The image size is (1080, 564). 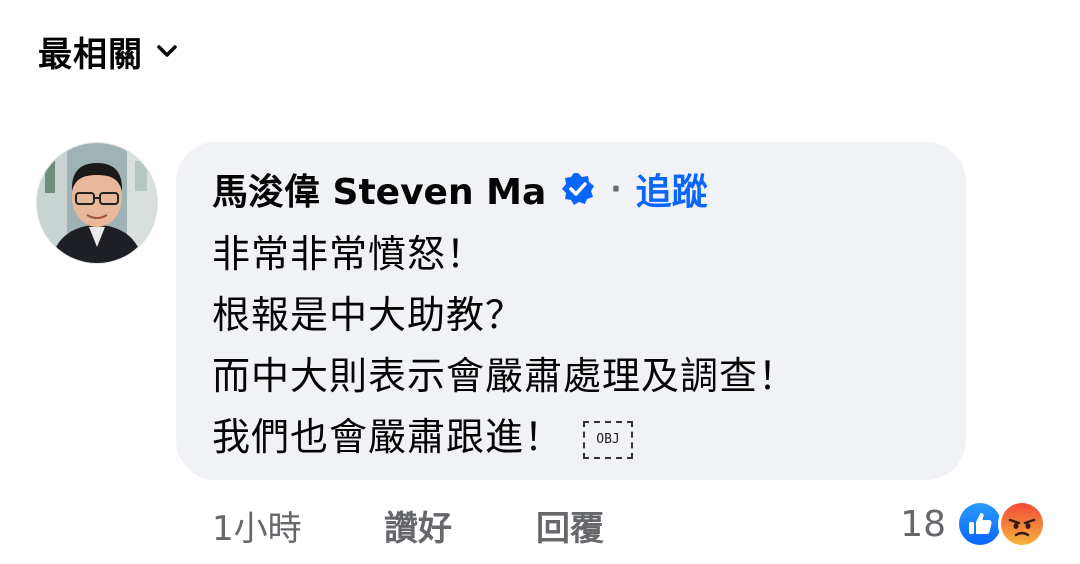 What do you see at coordinates (578, 189) in the screenshot?
I see `verified-badge-icon` at bounding box center [578, 189].